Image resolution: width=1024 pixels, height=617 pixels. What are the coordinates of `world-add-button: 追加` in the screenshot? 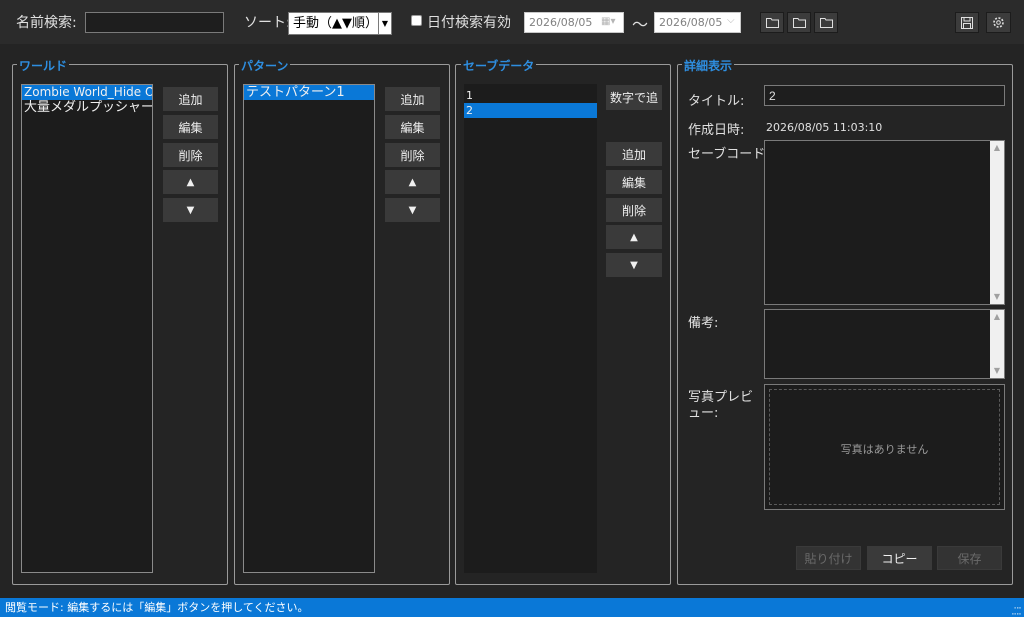 It's located at (190, 99).